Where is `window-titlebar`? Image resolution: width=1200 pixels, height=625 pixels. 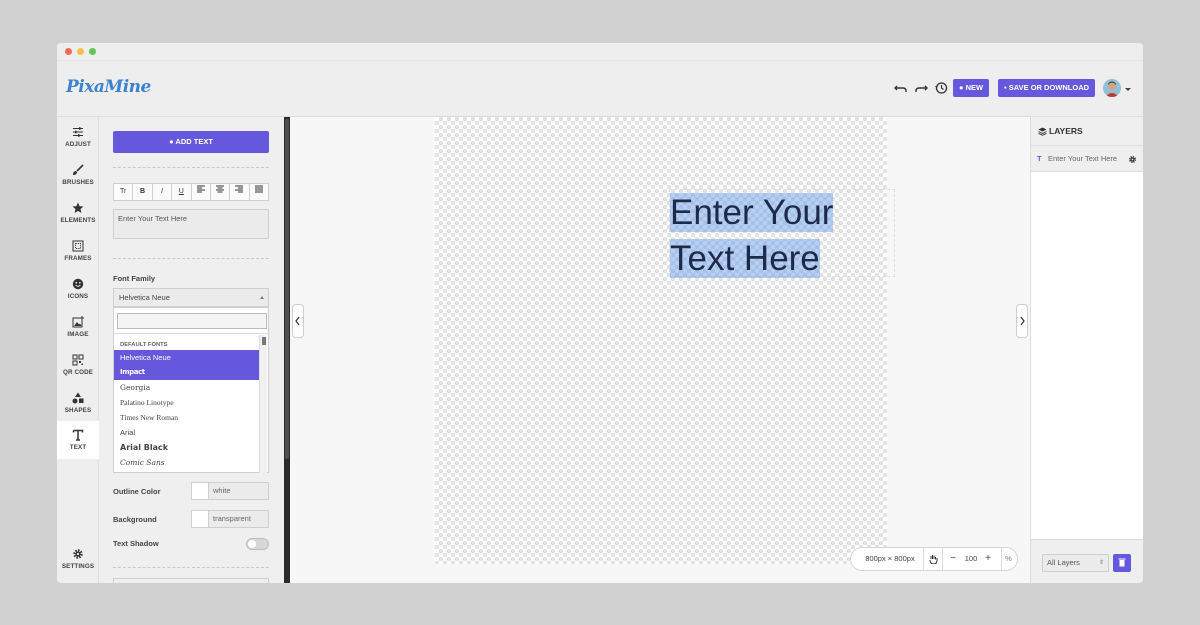 window-titlebar is located at coordinates (600, 52).